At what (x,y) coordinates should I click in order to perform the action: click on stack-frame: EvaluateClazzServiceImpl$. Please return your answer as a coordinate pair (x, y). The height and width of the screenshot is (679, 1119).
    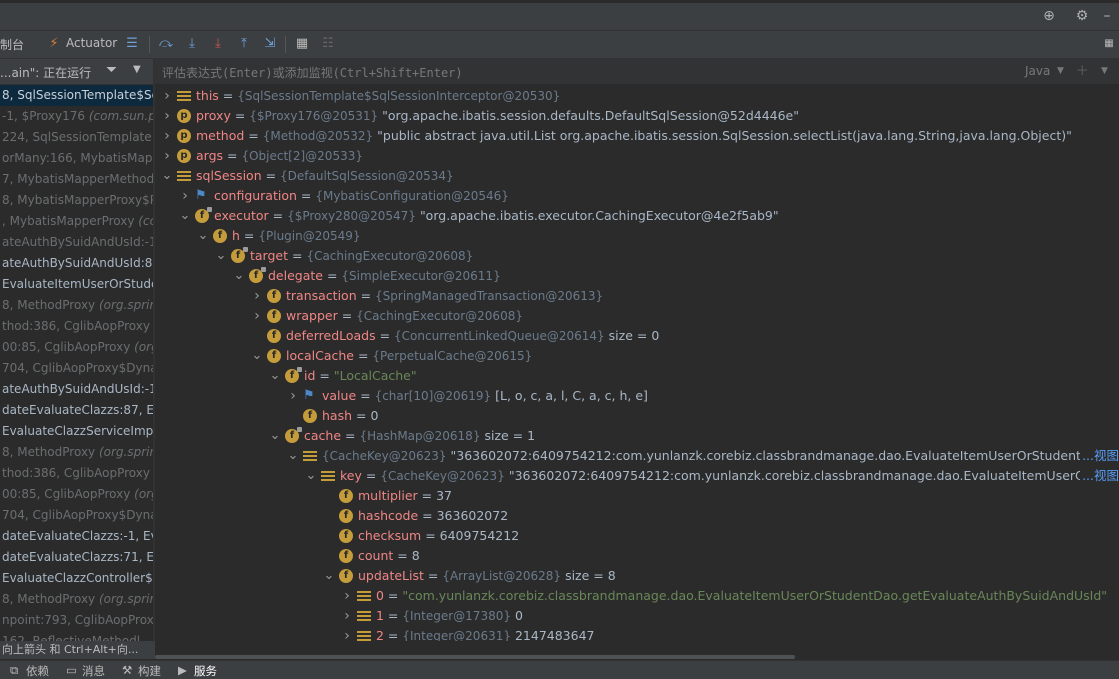
    Looking at the image, I should click on (76, 431).